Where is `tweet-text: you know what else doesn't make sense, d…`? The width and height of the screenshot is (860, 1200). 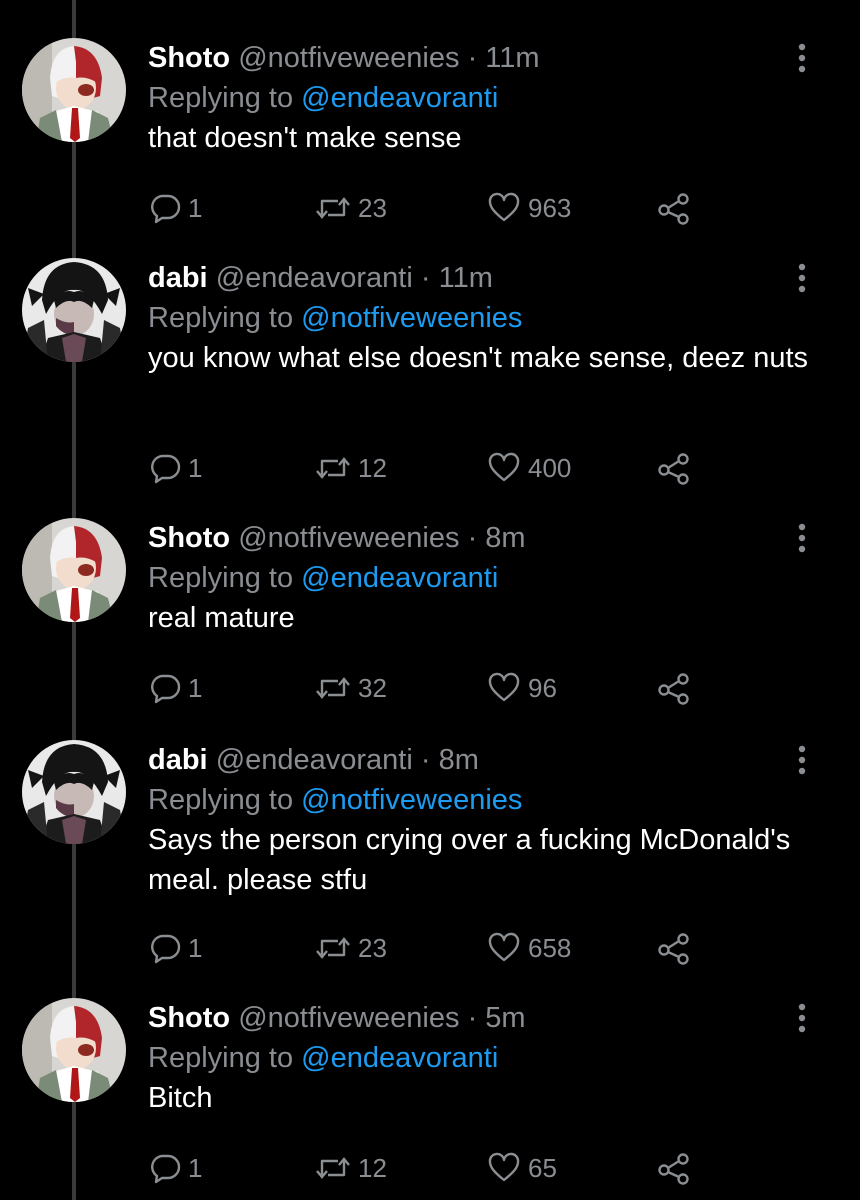
tweet-text: you know what else doesn't make sense, d… is located at coordinates (478, 358).